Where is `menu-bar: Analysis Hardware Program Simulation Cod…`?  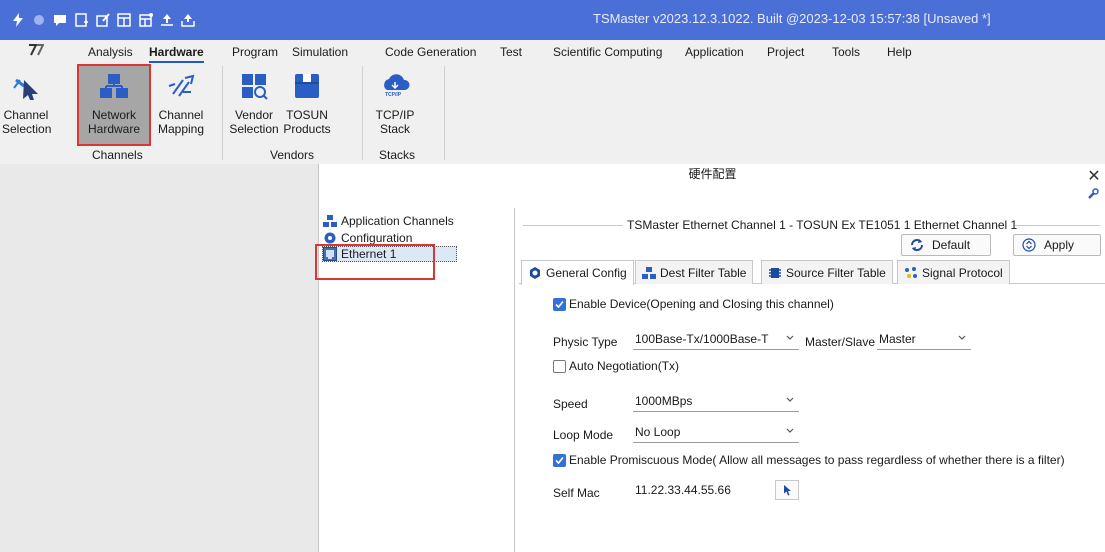
menu-bar: Analysis Hardware Program Simulation Cod… is located at coordinates (552, 52).